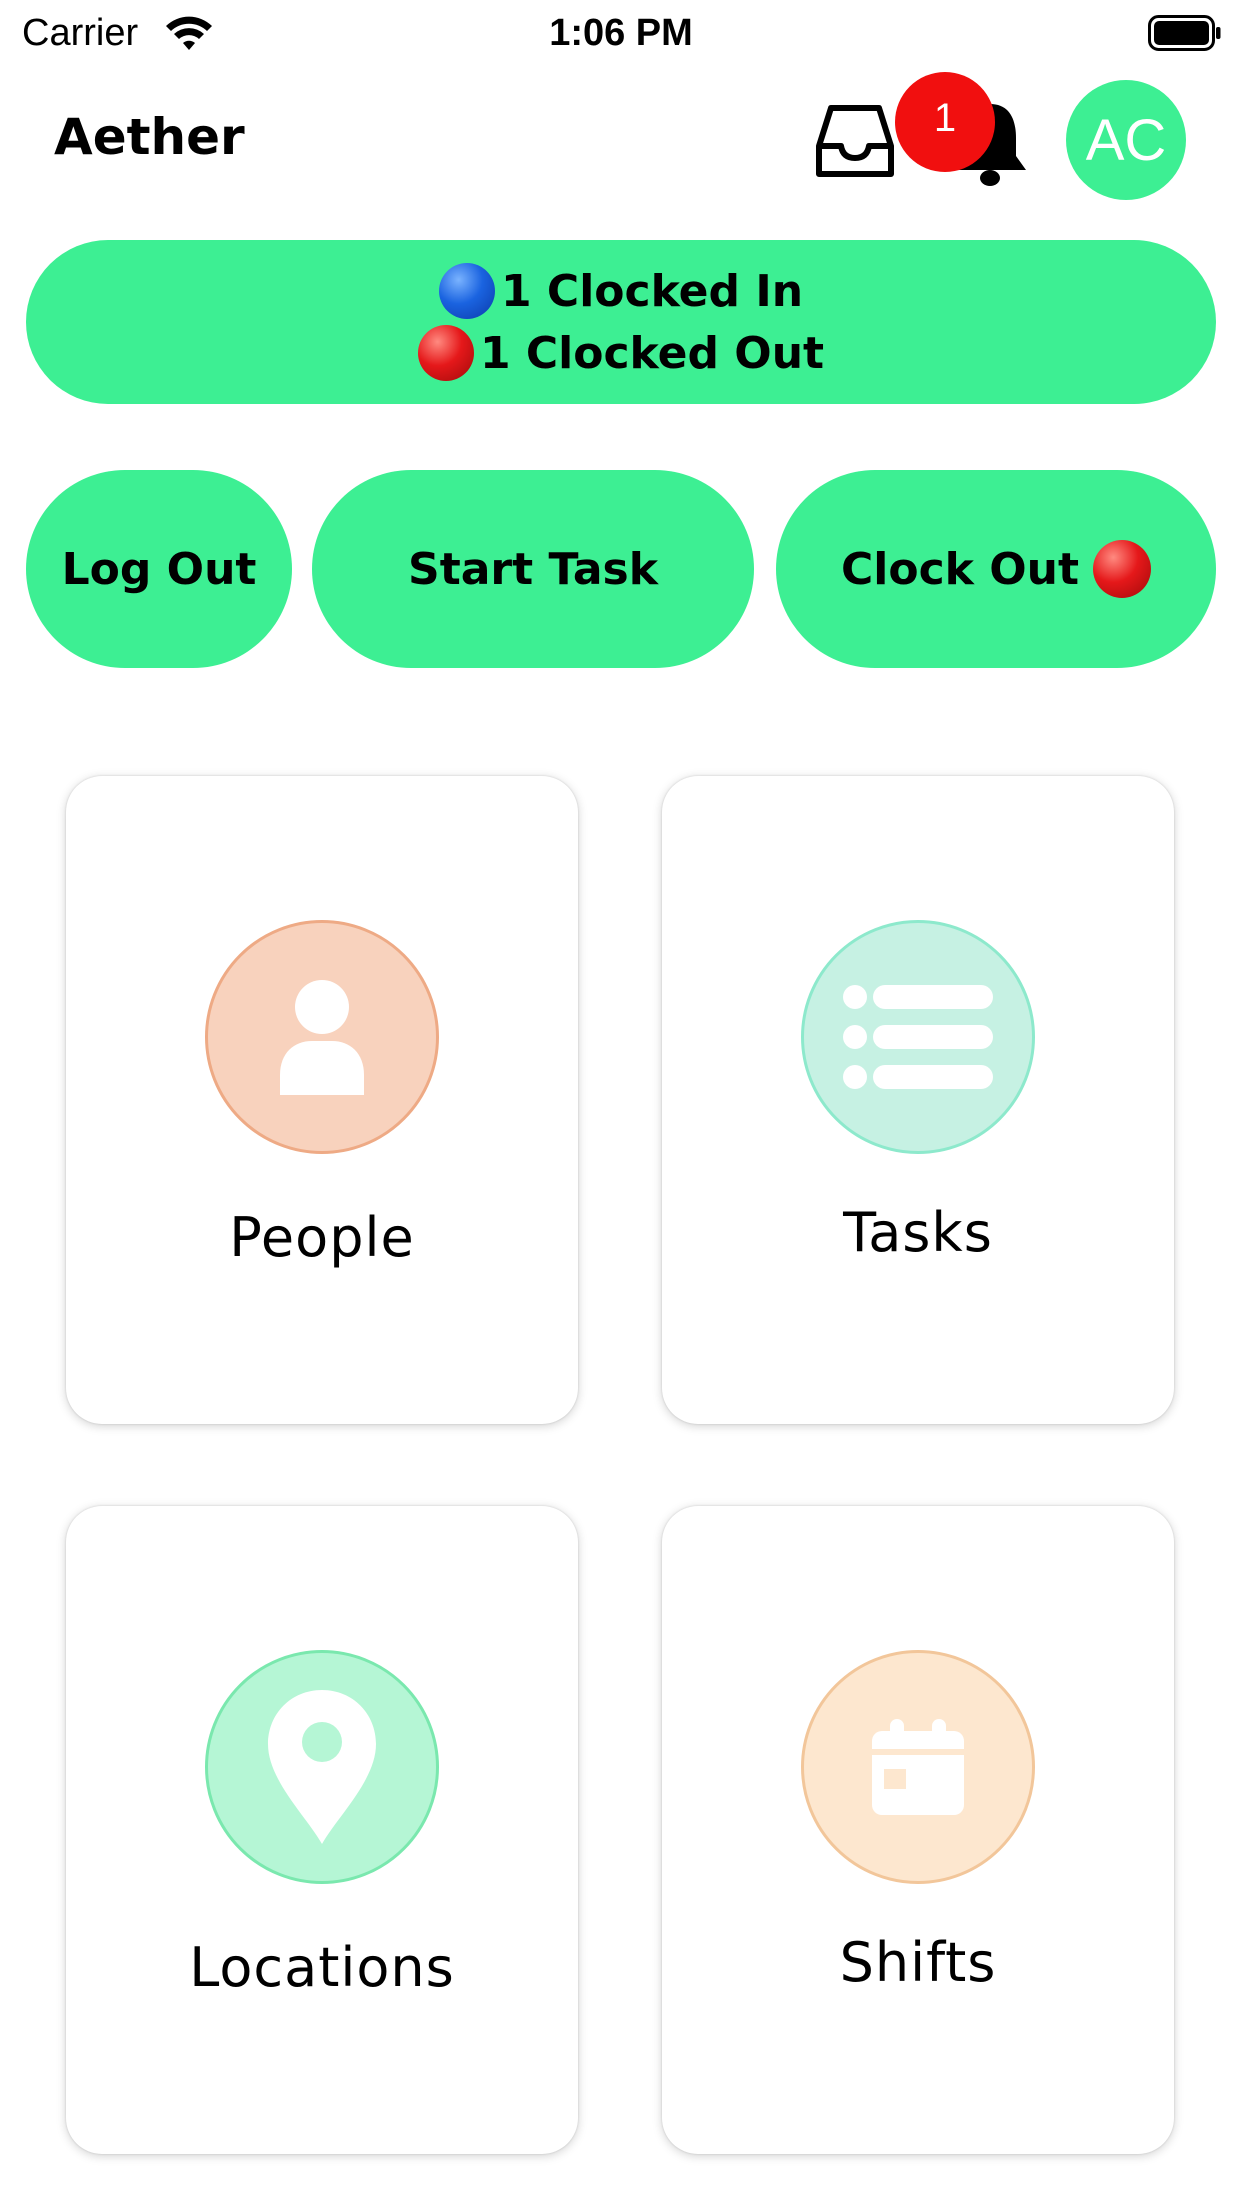  I want to click on people-icon-circle, so click(322, 1037).